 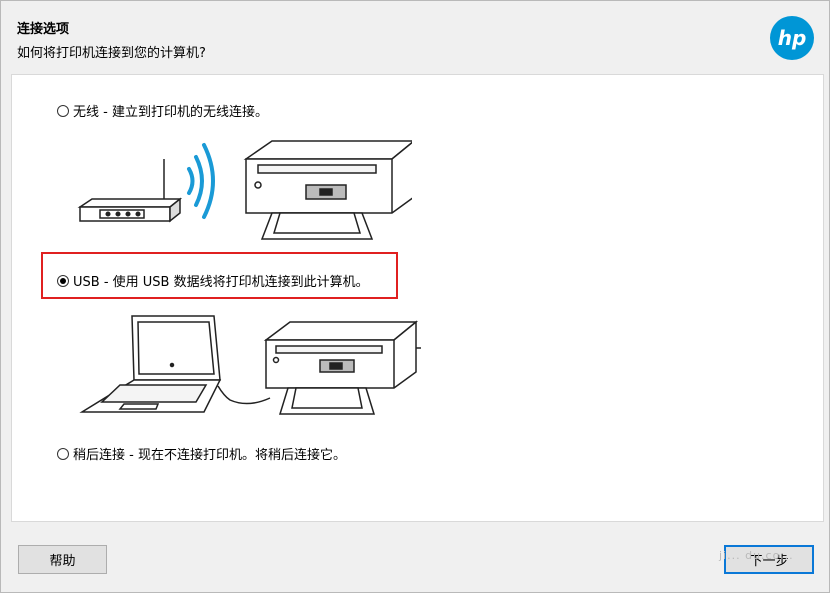 What do you see at coordinates (63, 110) in the screenshot?
I see `radio-wireless` at bounding box center [63, 110].